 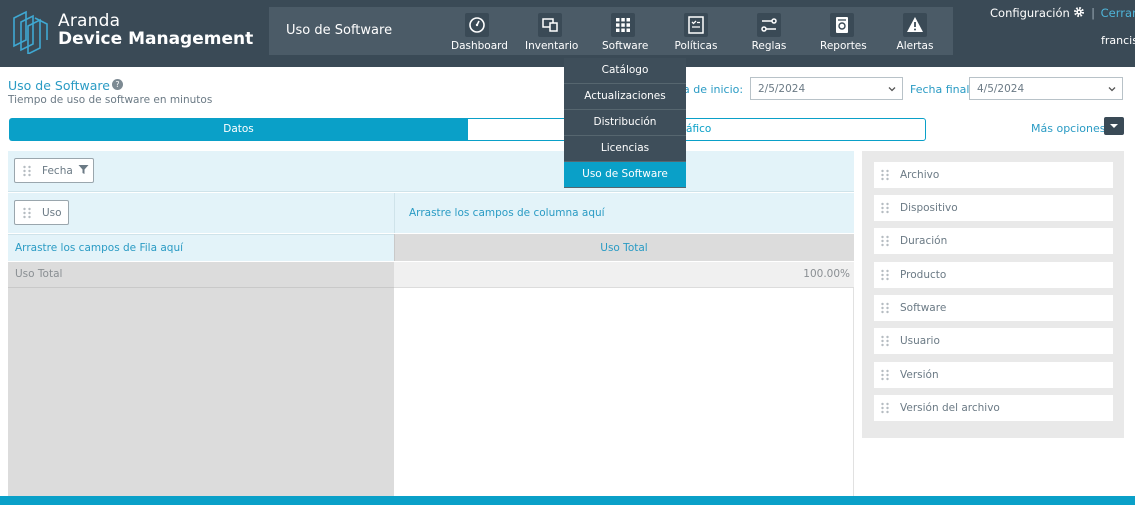 What do you see at coordinates (625, 97) in the screenshot?
I see `submenu-item-actualizaciones: Actualizaciones` at bounding box center [625, 97].